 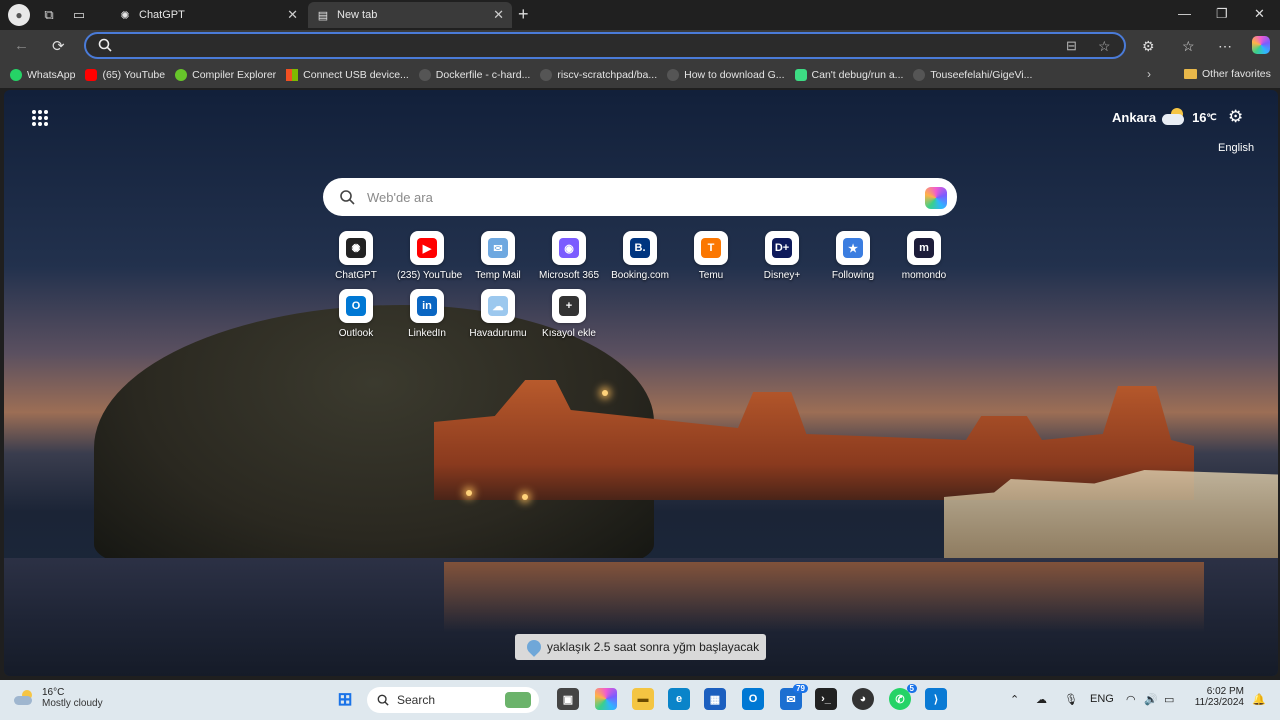 What do you see at coordinates (794, 697) in the screenshot?
I see `teams-icon: ✉ 79` at bounding box center [794, 697].